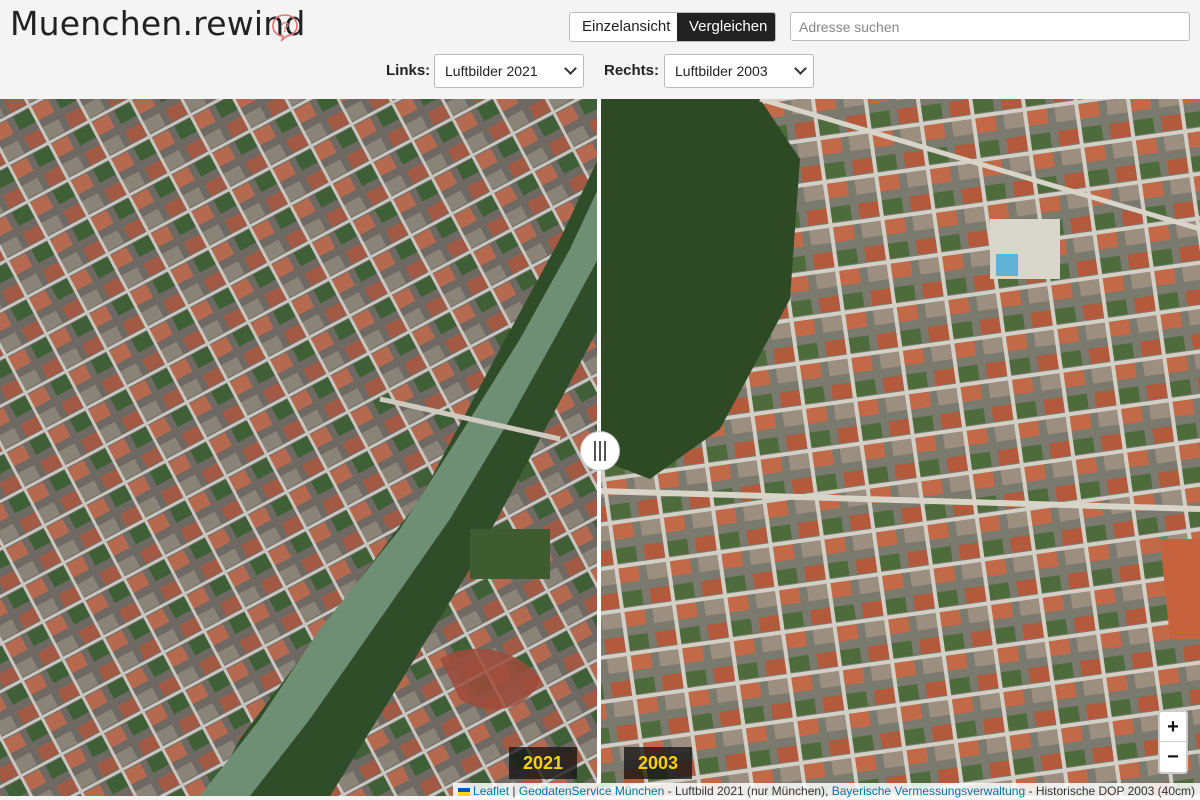 The width and height of the screenshot is (1200, 800). What do you see at coordinates (408, 70) in the screenshot?
I see `left-layer-label: Links:` at bounding box center [408, 70].